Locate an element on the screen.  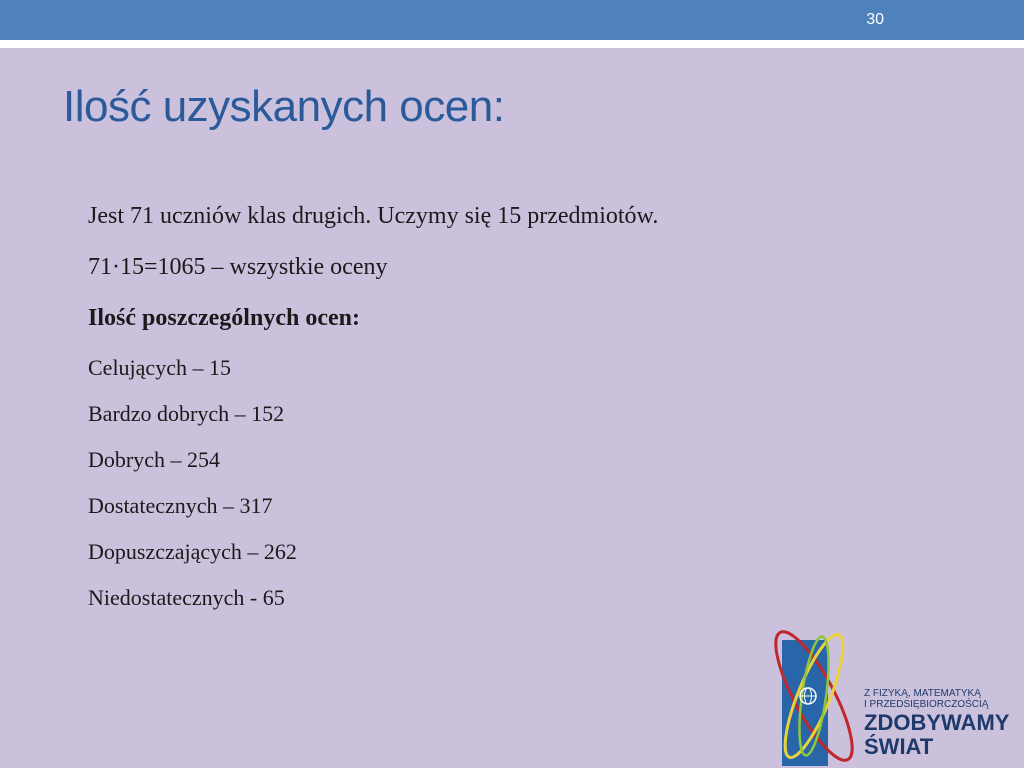
formula-text: 71·15=1065 – wszystkie oceny is located at coordinates (238, 267).